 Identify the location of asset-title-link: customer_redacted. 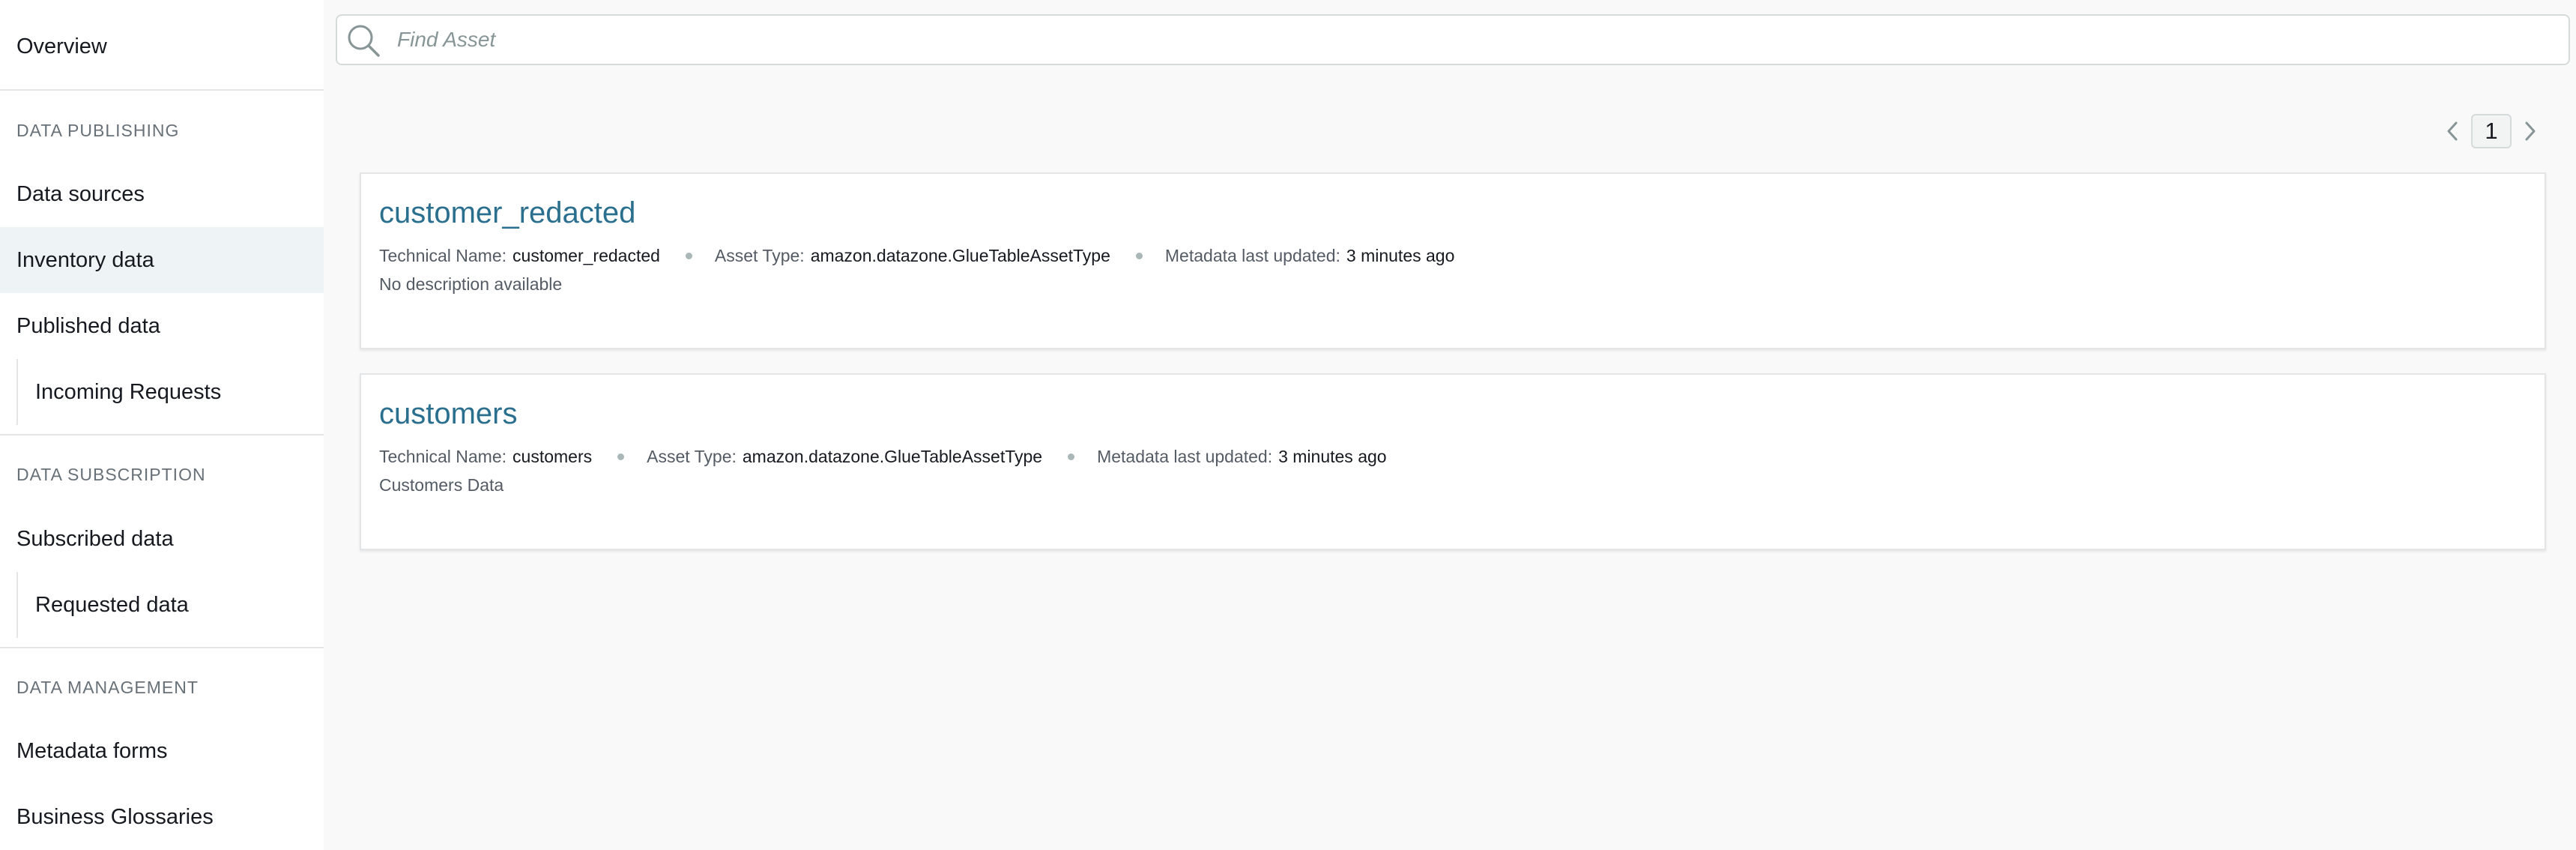
(507, 212).